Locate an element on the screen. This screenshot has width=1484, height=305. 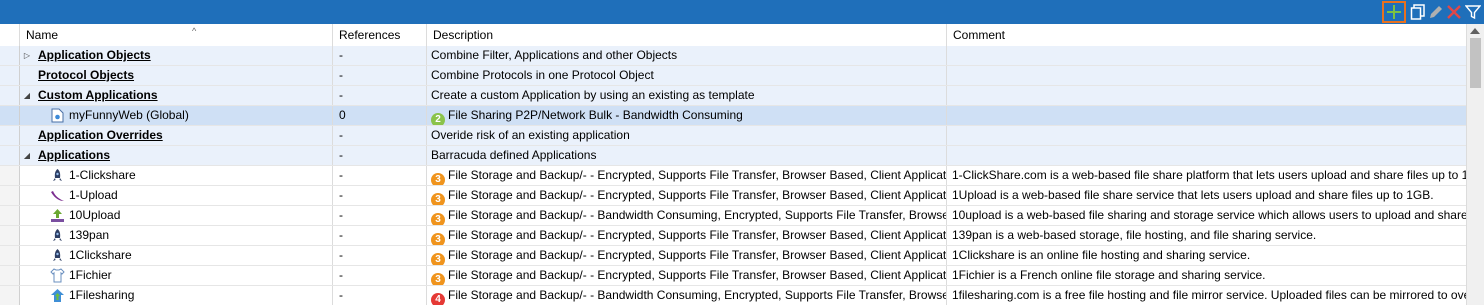
filter-button is located at coordinates (1473, 12).